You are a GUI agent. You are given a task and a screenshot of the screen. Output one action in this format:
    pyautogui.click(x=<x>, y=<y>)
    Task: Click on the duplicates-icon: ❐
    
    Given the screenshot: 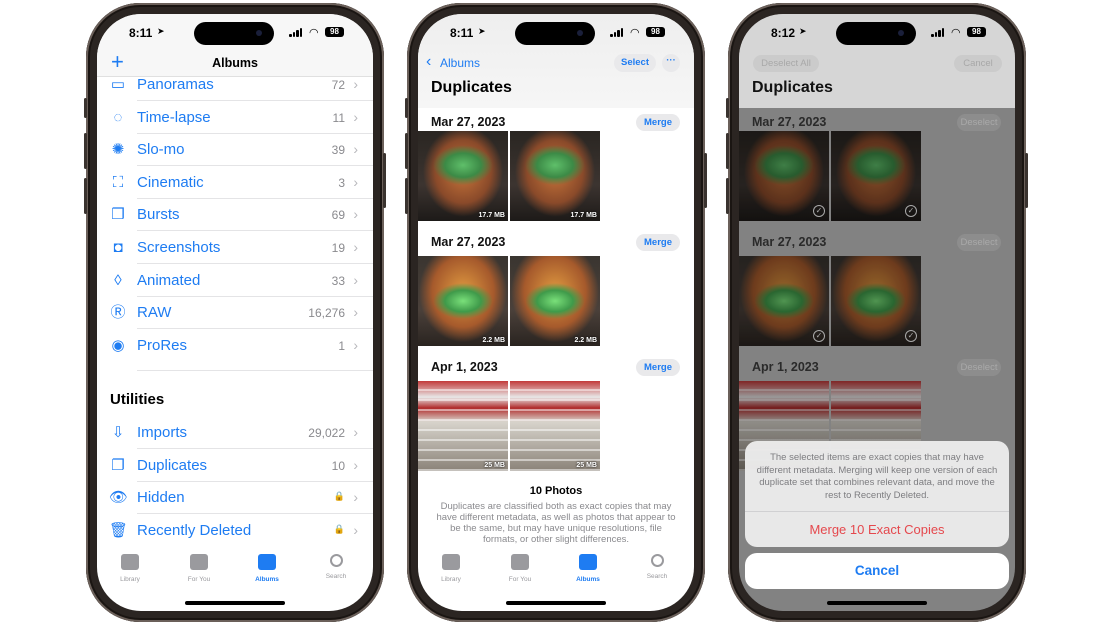 What is the action you would take?
    pyautogui.click(x=118, y=465)
    